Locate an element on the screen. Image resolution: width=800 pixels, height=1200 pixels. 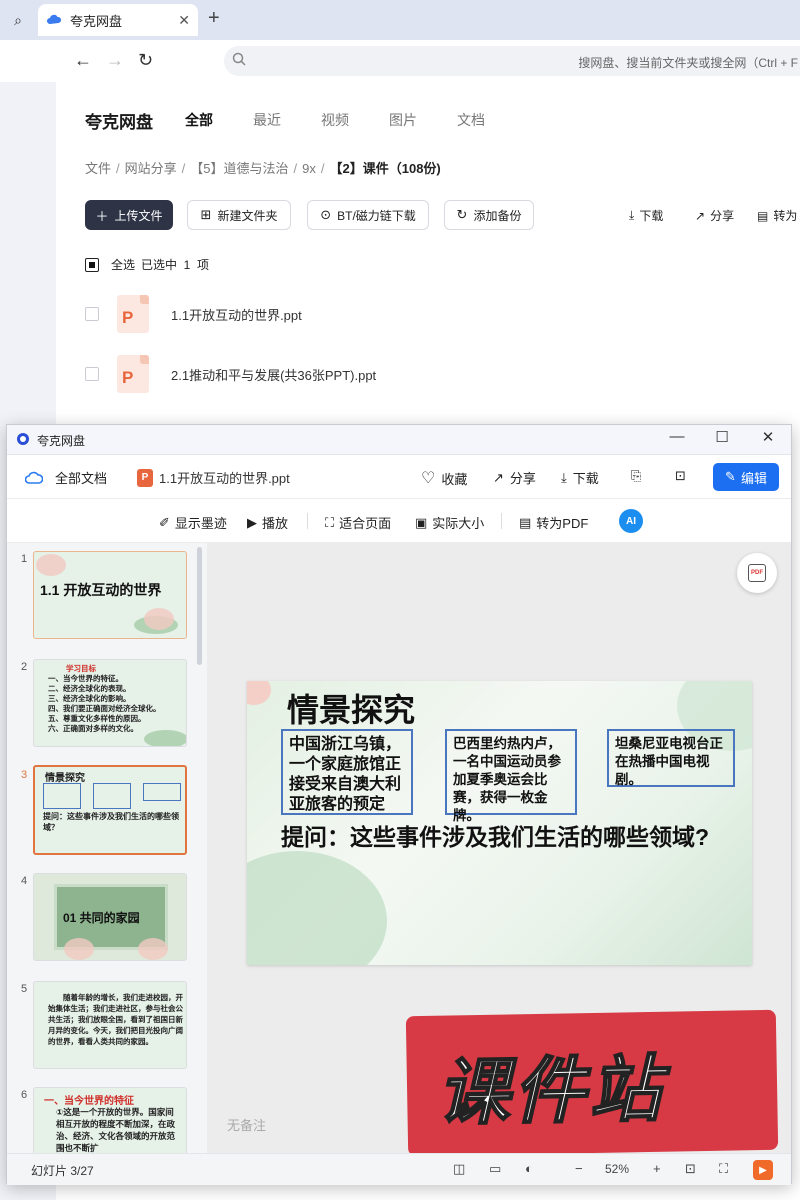
file-row: P 1.1开放互动的世界.ppt is located at coordinates (435, 314).